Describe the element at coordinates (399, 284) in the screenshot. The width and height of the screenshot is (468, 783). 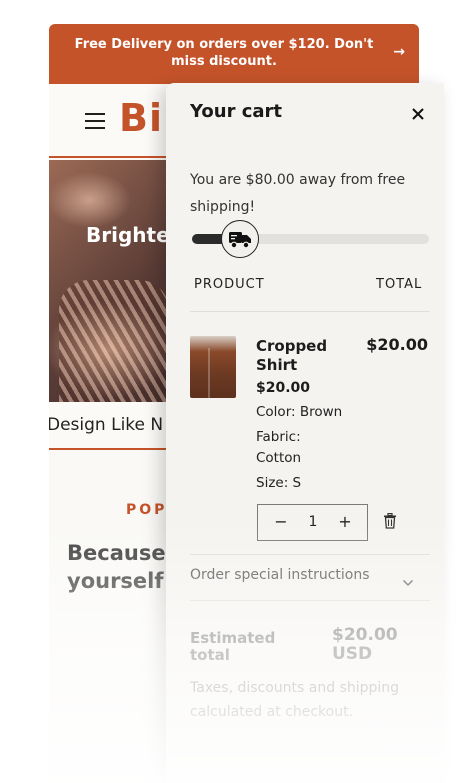
I see `column-header-total: TOTAL` at that location.